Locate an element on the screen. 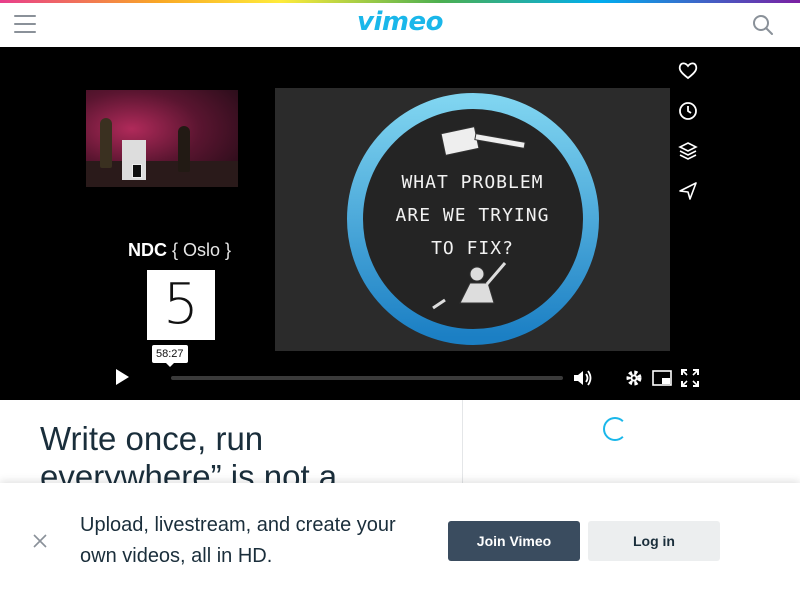 The width and height of the screenshot is (800, 600). player-side-actions is located at coordinates (688, 139).